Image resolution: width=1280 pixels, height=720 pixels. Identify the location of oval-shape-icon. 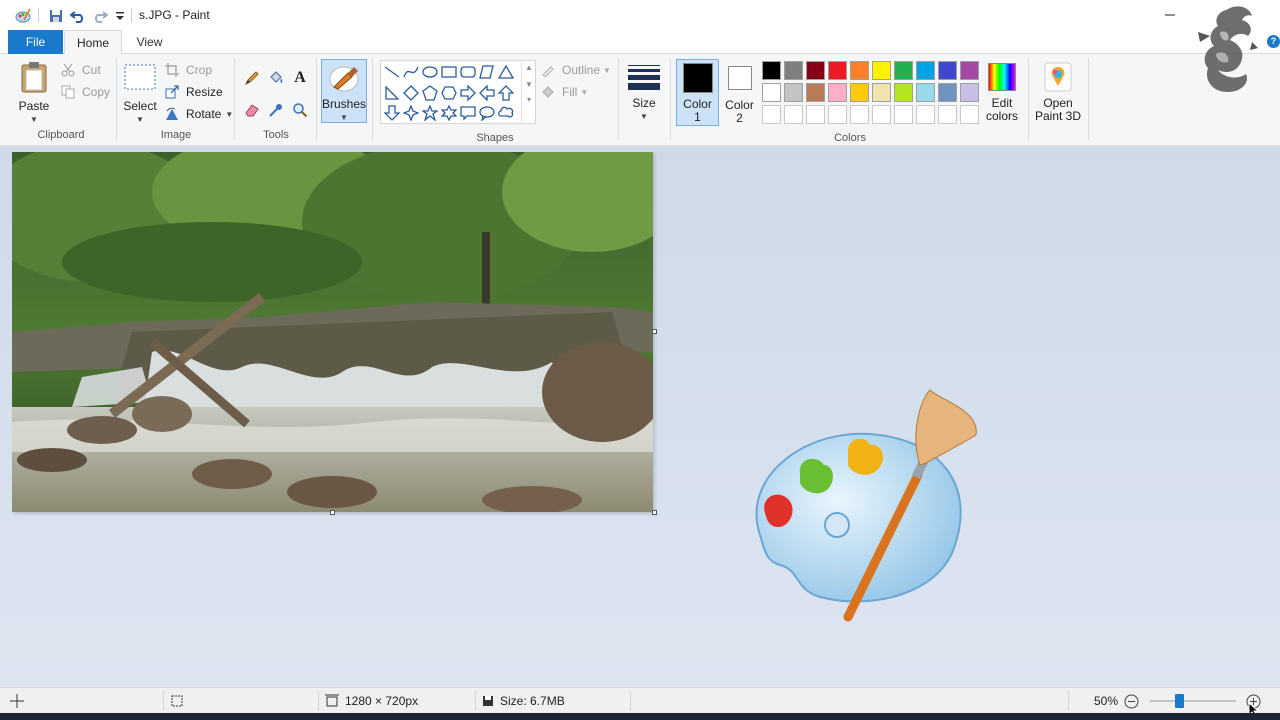
(430, 72).